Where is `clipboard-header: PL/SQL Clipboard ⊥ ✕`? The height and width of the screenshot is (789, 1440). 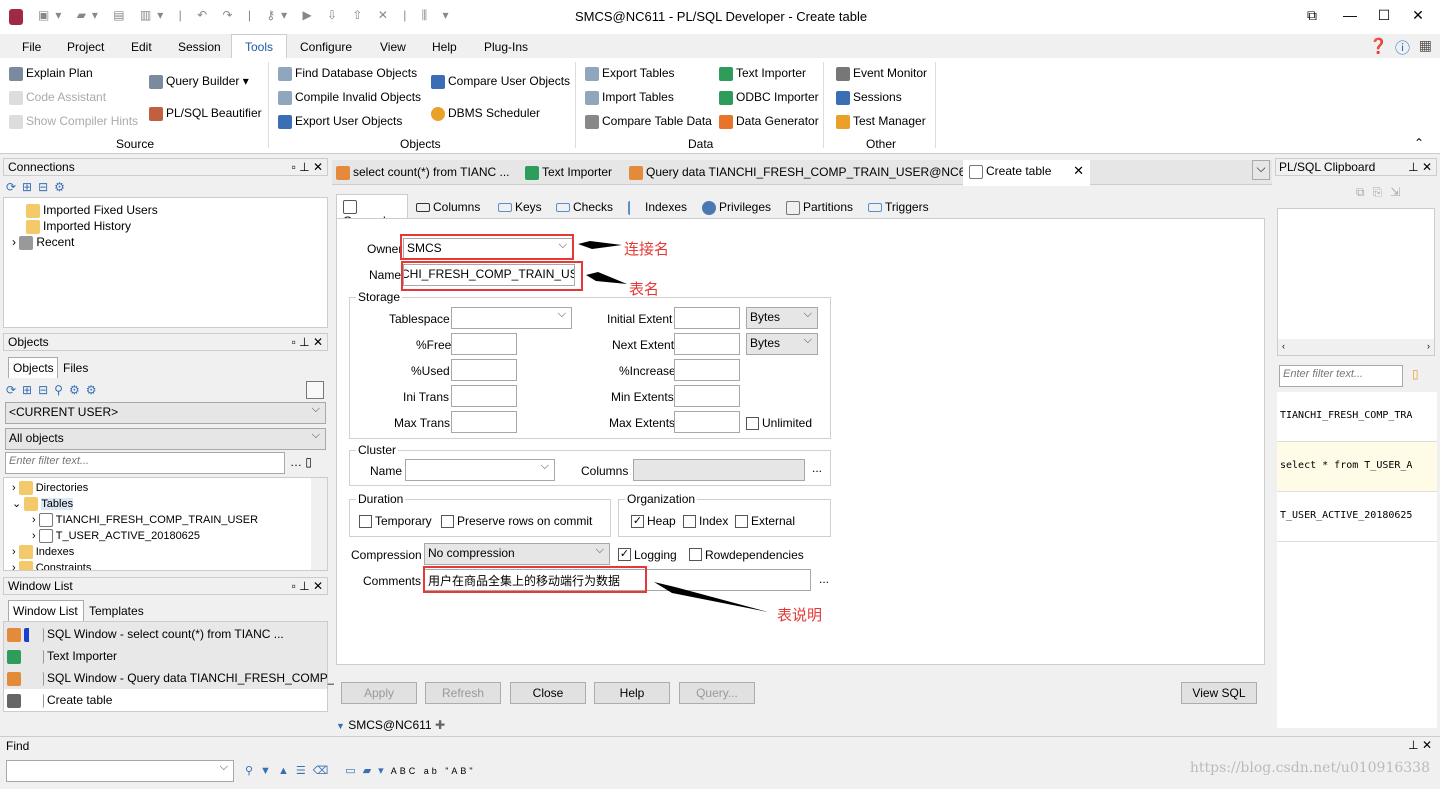 clipboard-header: PL/SQL Clipboard ⊥ ✕ is located at coordinates (1356, 167).